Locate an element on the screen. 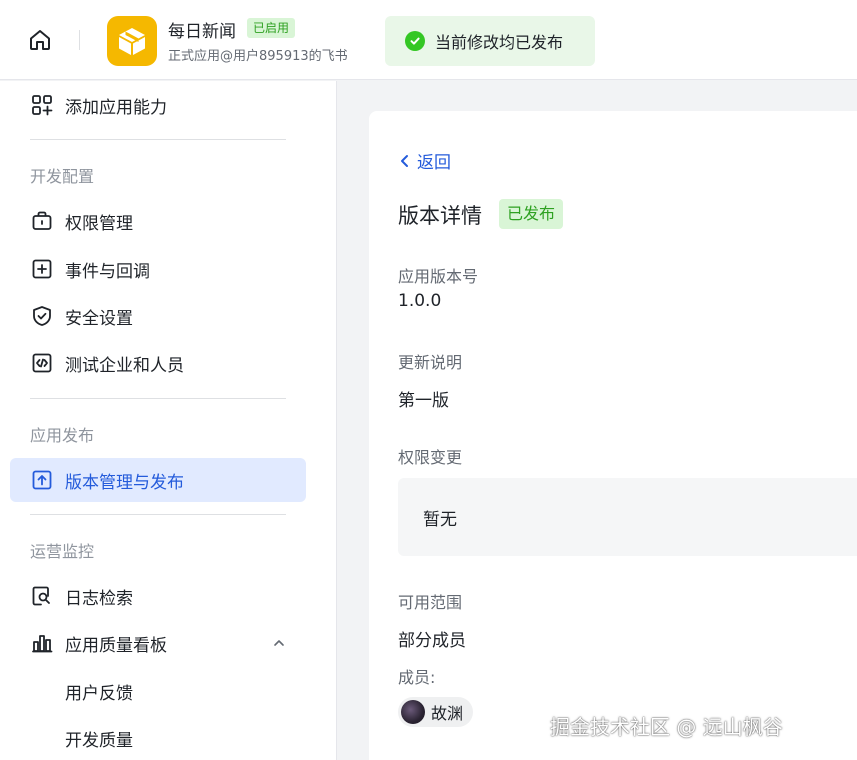 This screenshot has height=760, width=857. perm-change-box: 暂无 is located at coordinates (627, 517).